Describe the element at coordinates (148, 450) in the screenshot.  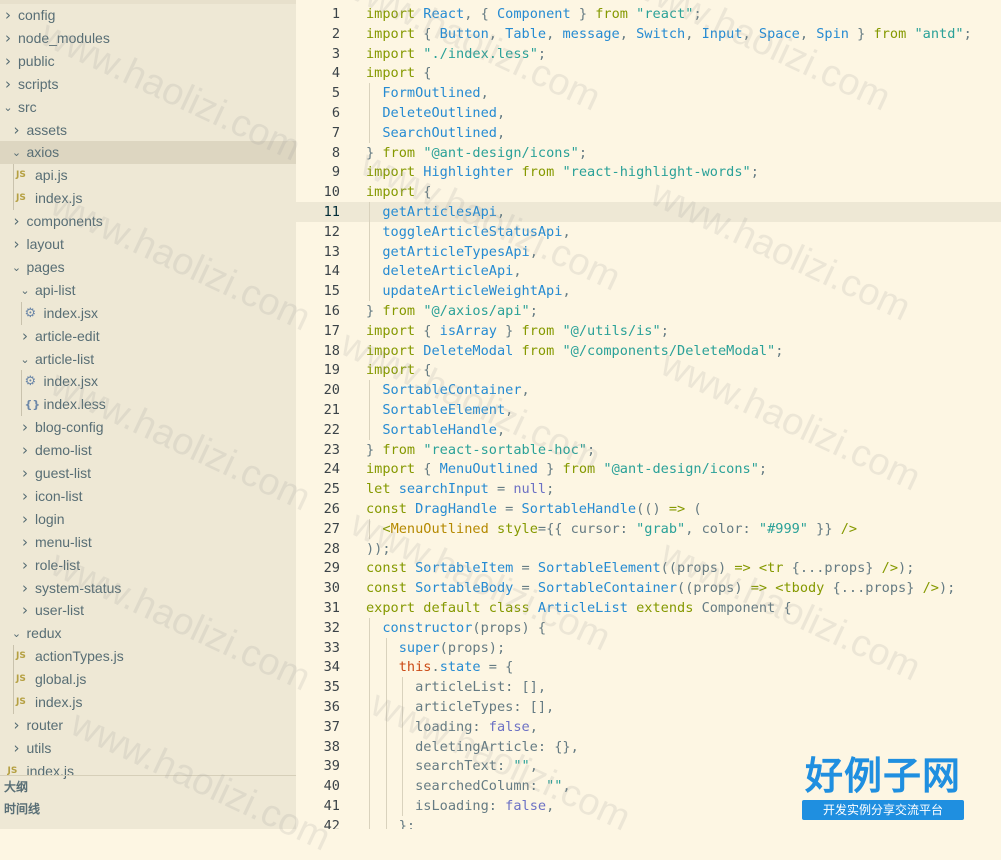
I see `tree-folder-demo-list: › demo-list` at that location.